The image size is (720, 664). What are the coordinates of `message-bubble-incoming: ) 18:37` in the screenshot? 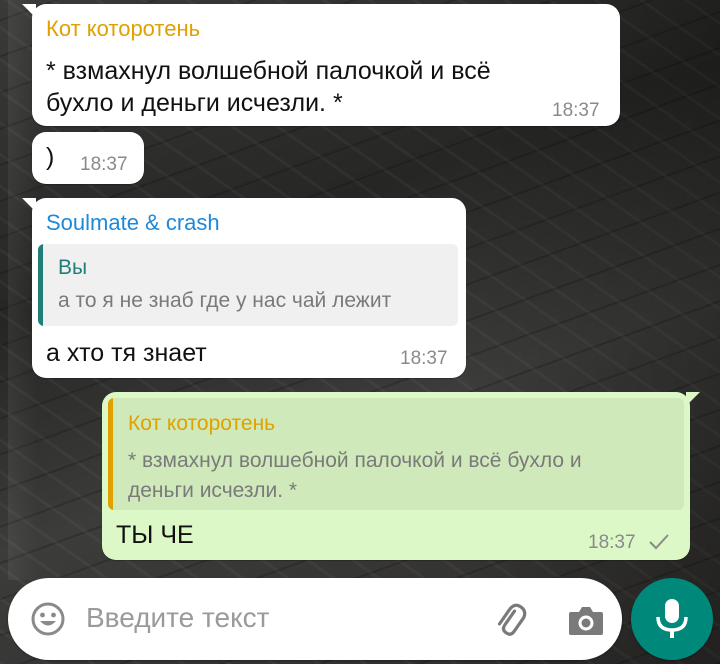 It's located at (88, 158).